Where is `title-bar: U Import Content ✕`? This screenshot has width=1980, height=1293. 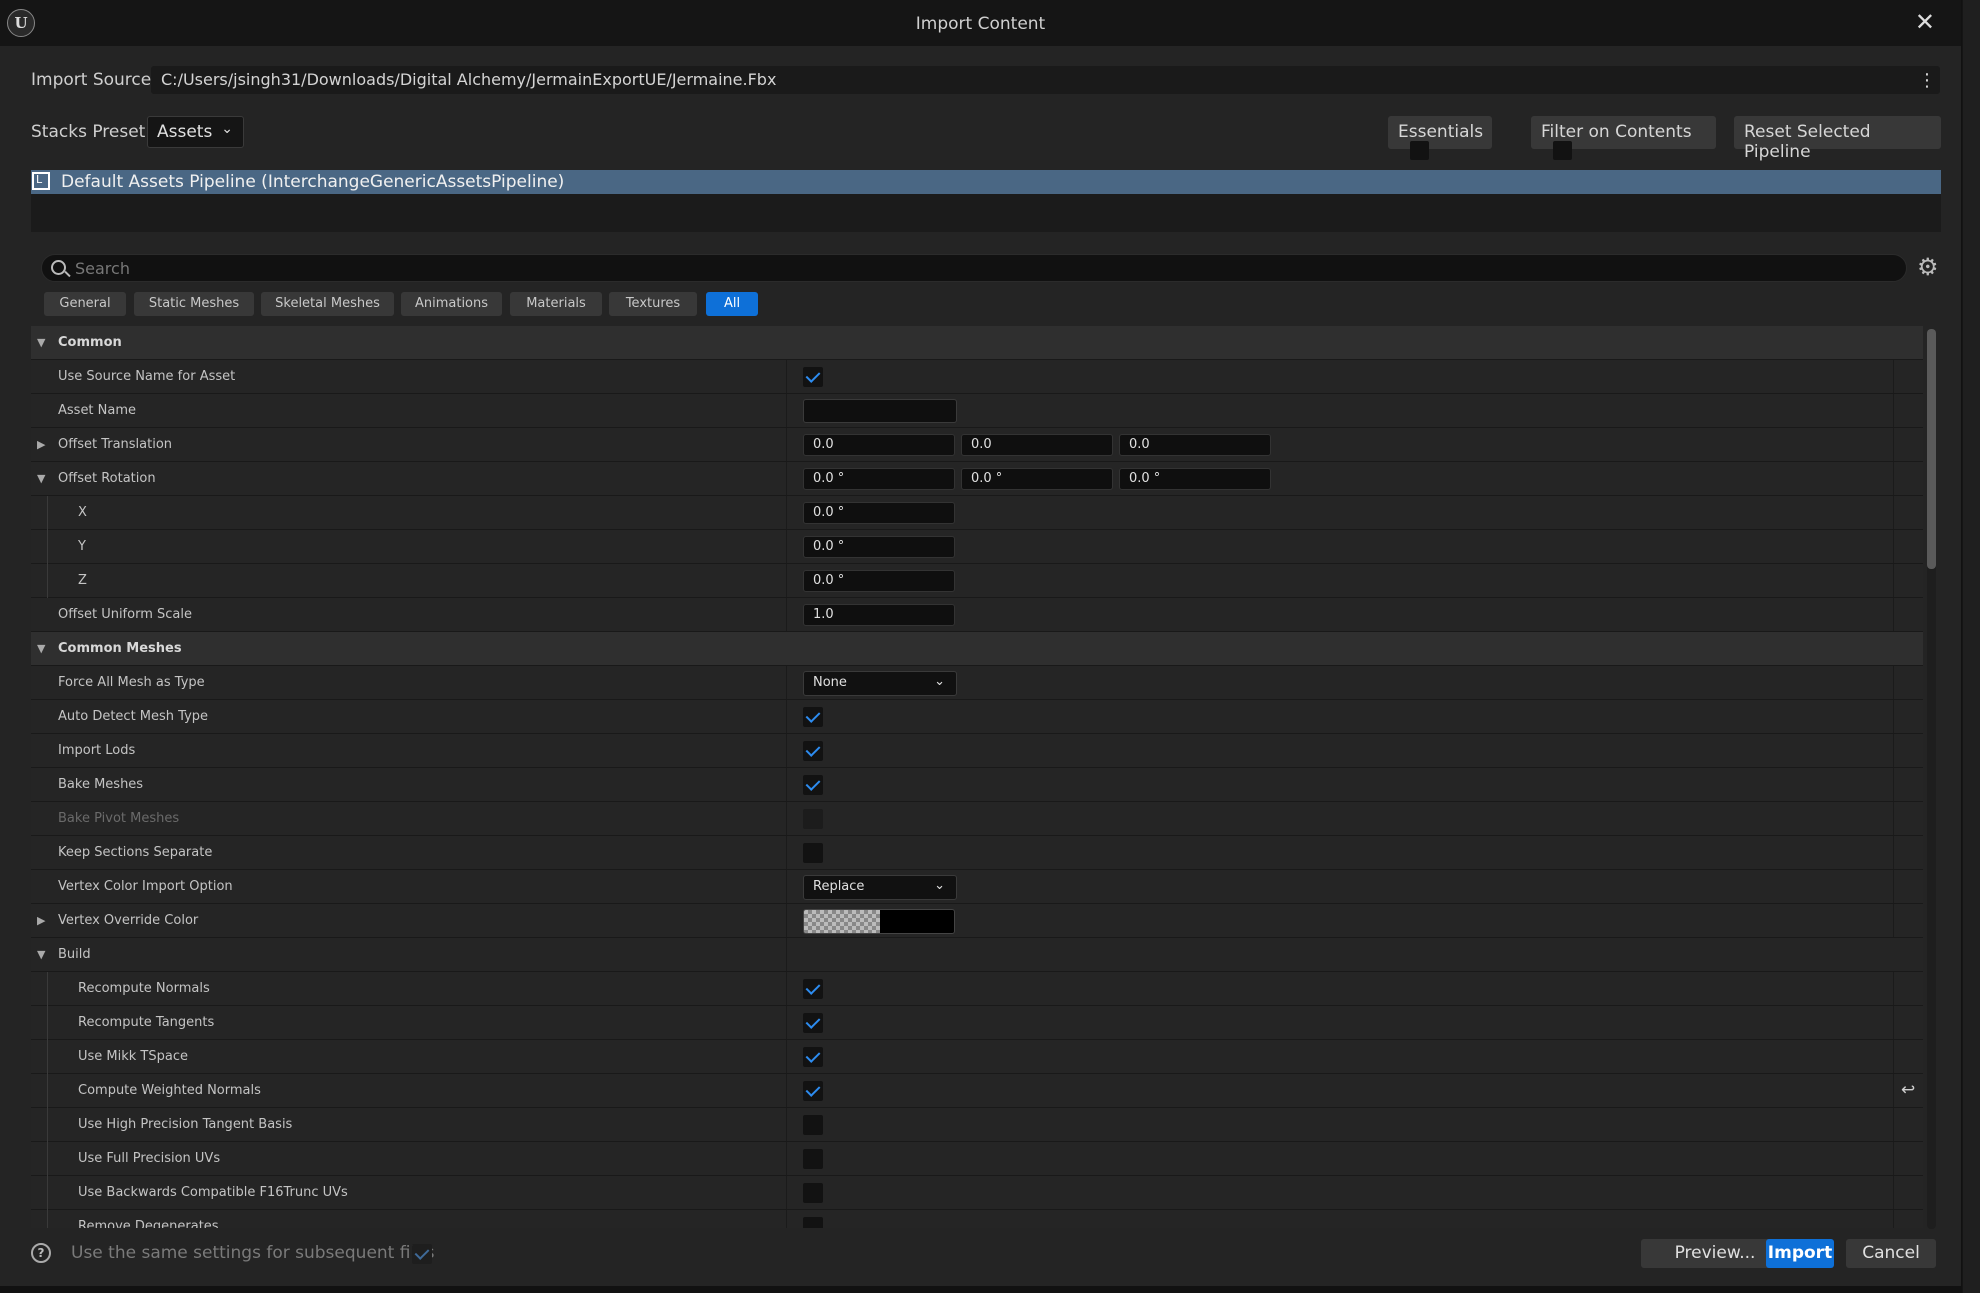 title-bar: U Import Content ✕ is located at coordinates (980, 23).